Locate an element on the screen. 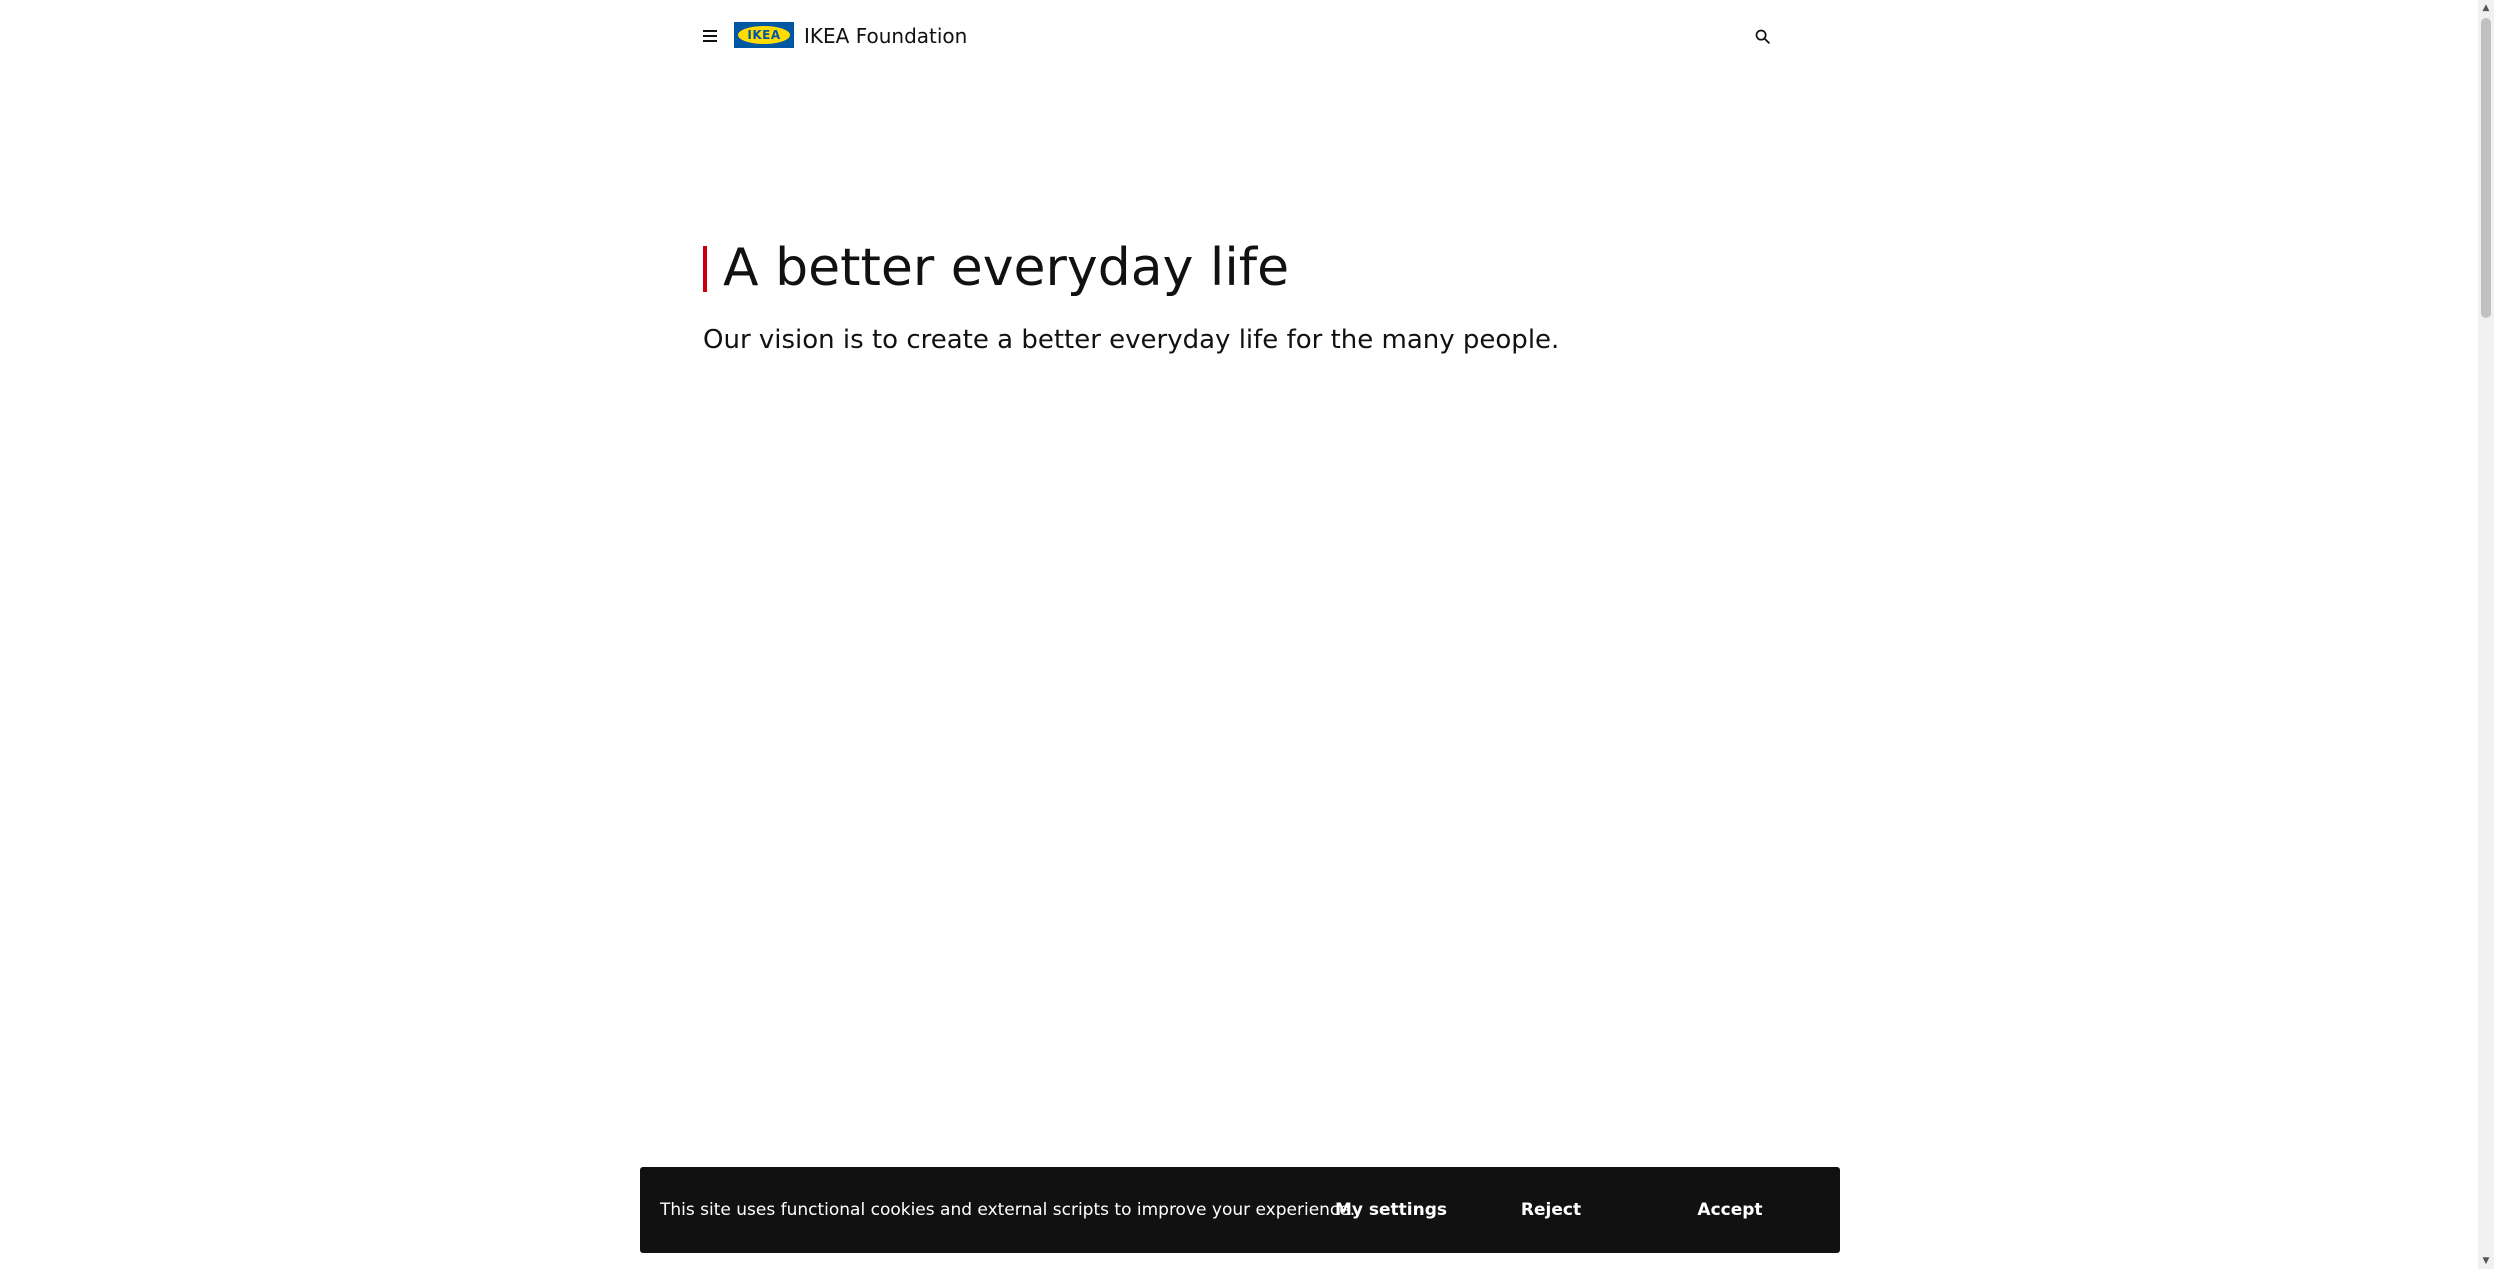 This screenshot has height=1269, width=2494. hamburger-menu-button is located at coordinates (710, 36).